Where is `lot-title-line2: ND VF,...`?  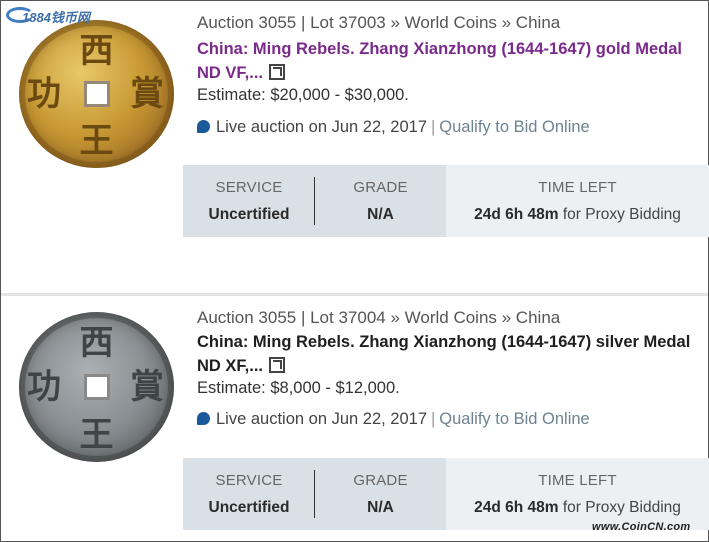
lot-title-line2: ND VF,... is located at coordinates (230, 73).